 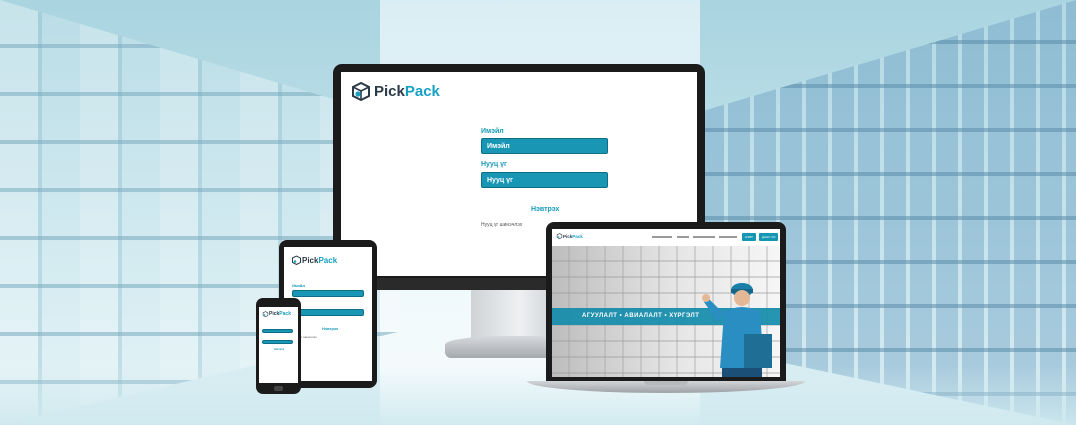 I want to click on login-button: Нэвтрэх, so click(x=545, y=209).